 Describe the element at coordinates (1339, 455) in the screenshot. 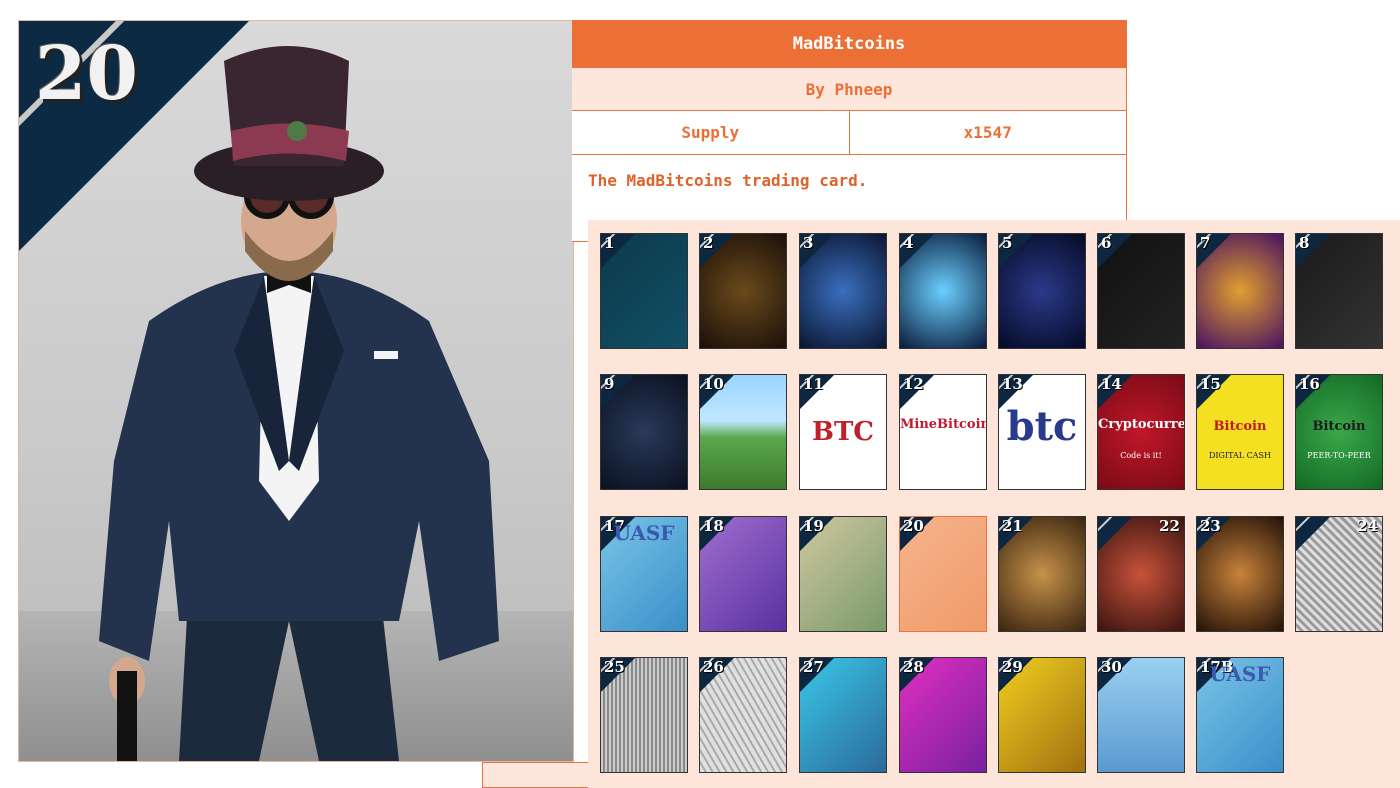

I see `card-sublabel: PEER-TO-PEER` at that location.